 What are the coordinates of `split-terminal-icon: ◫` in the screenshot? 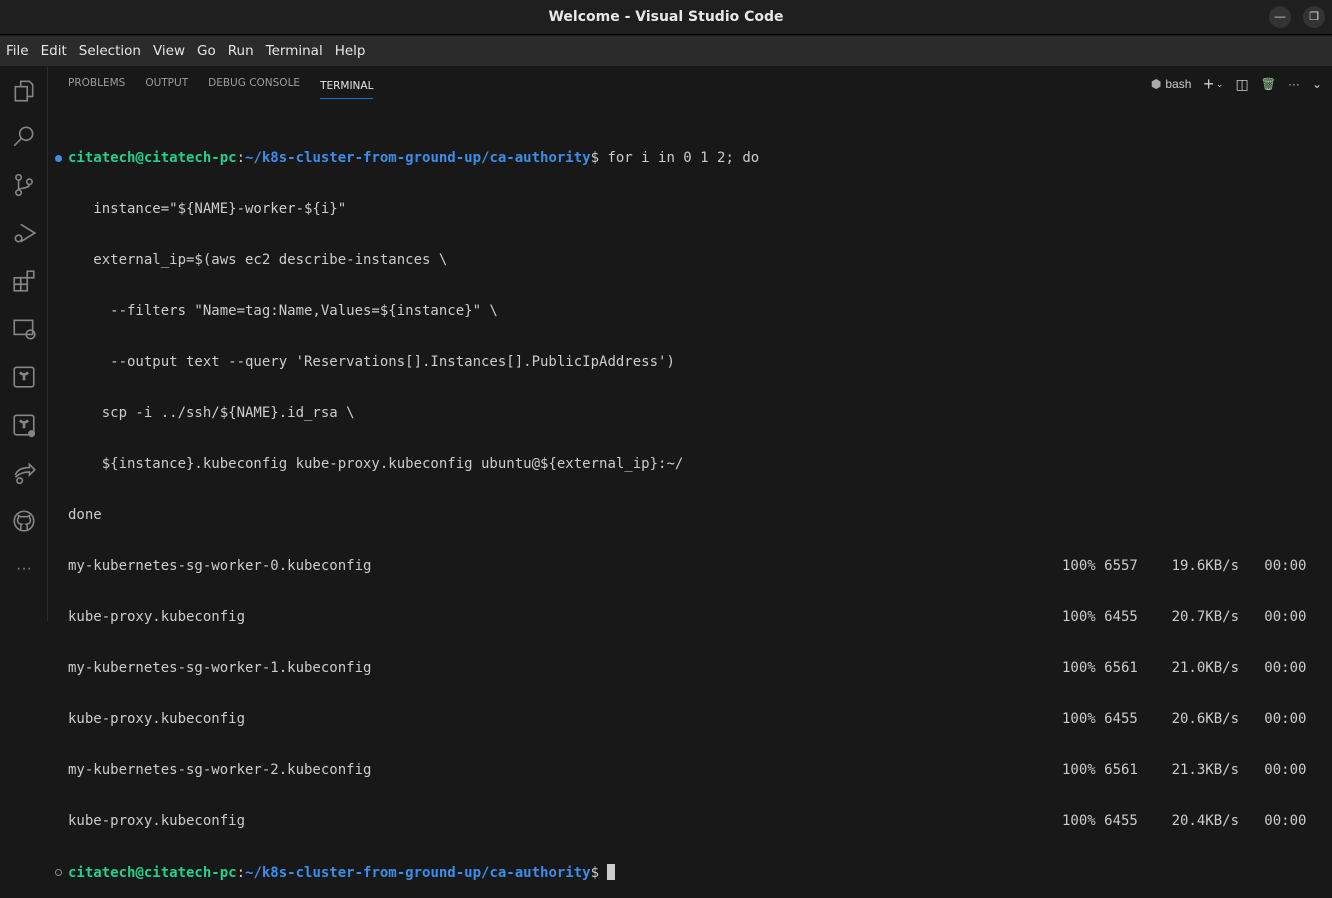 It's located at (1241, 84).